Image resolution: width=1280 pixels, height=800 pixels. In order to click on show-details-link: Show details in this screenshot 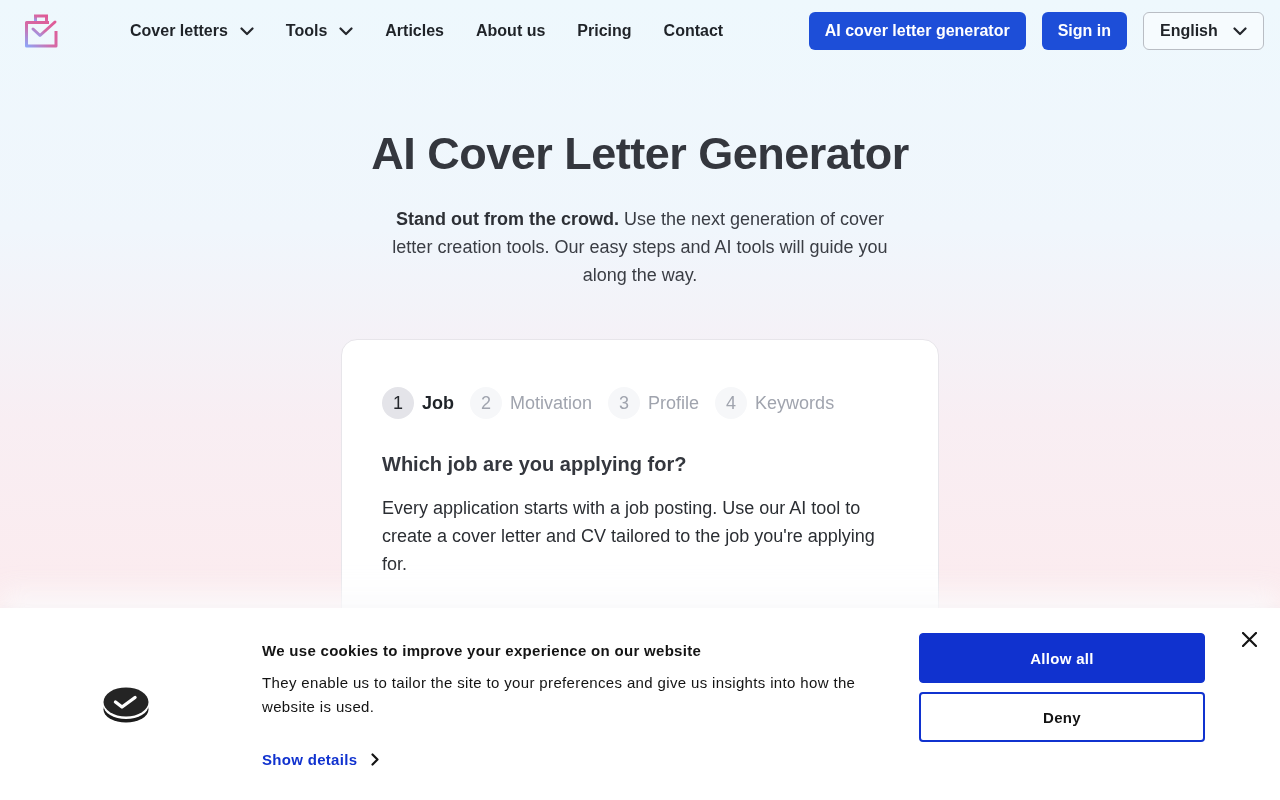, I will do `click(321, 759)`.